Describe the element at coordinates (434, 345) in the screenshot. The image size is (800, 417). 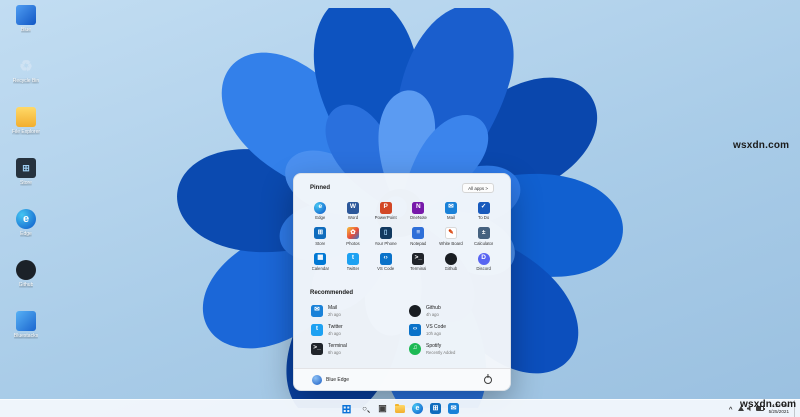
I see `recommended-item-title: Spotify` at that location.